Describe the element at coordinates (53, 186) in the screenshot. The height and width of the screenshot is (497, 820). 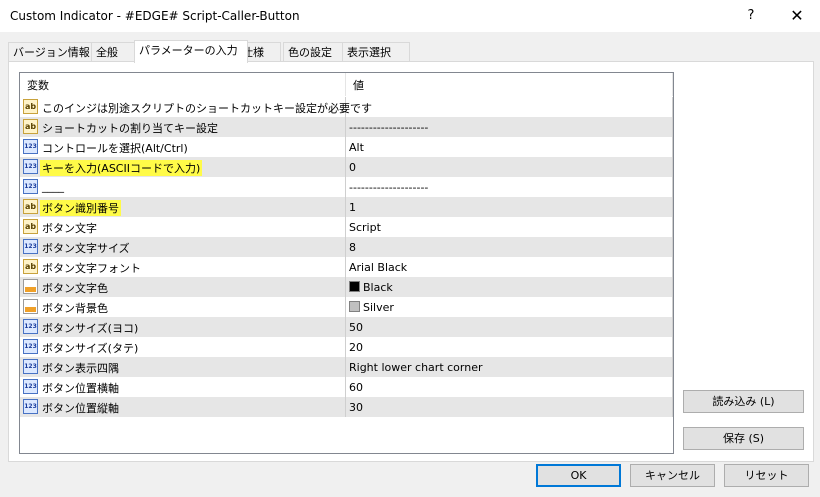
I see `parameter-name: ____` at that location.